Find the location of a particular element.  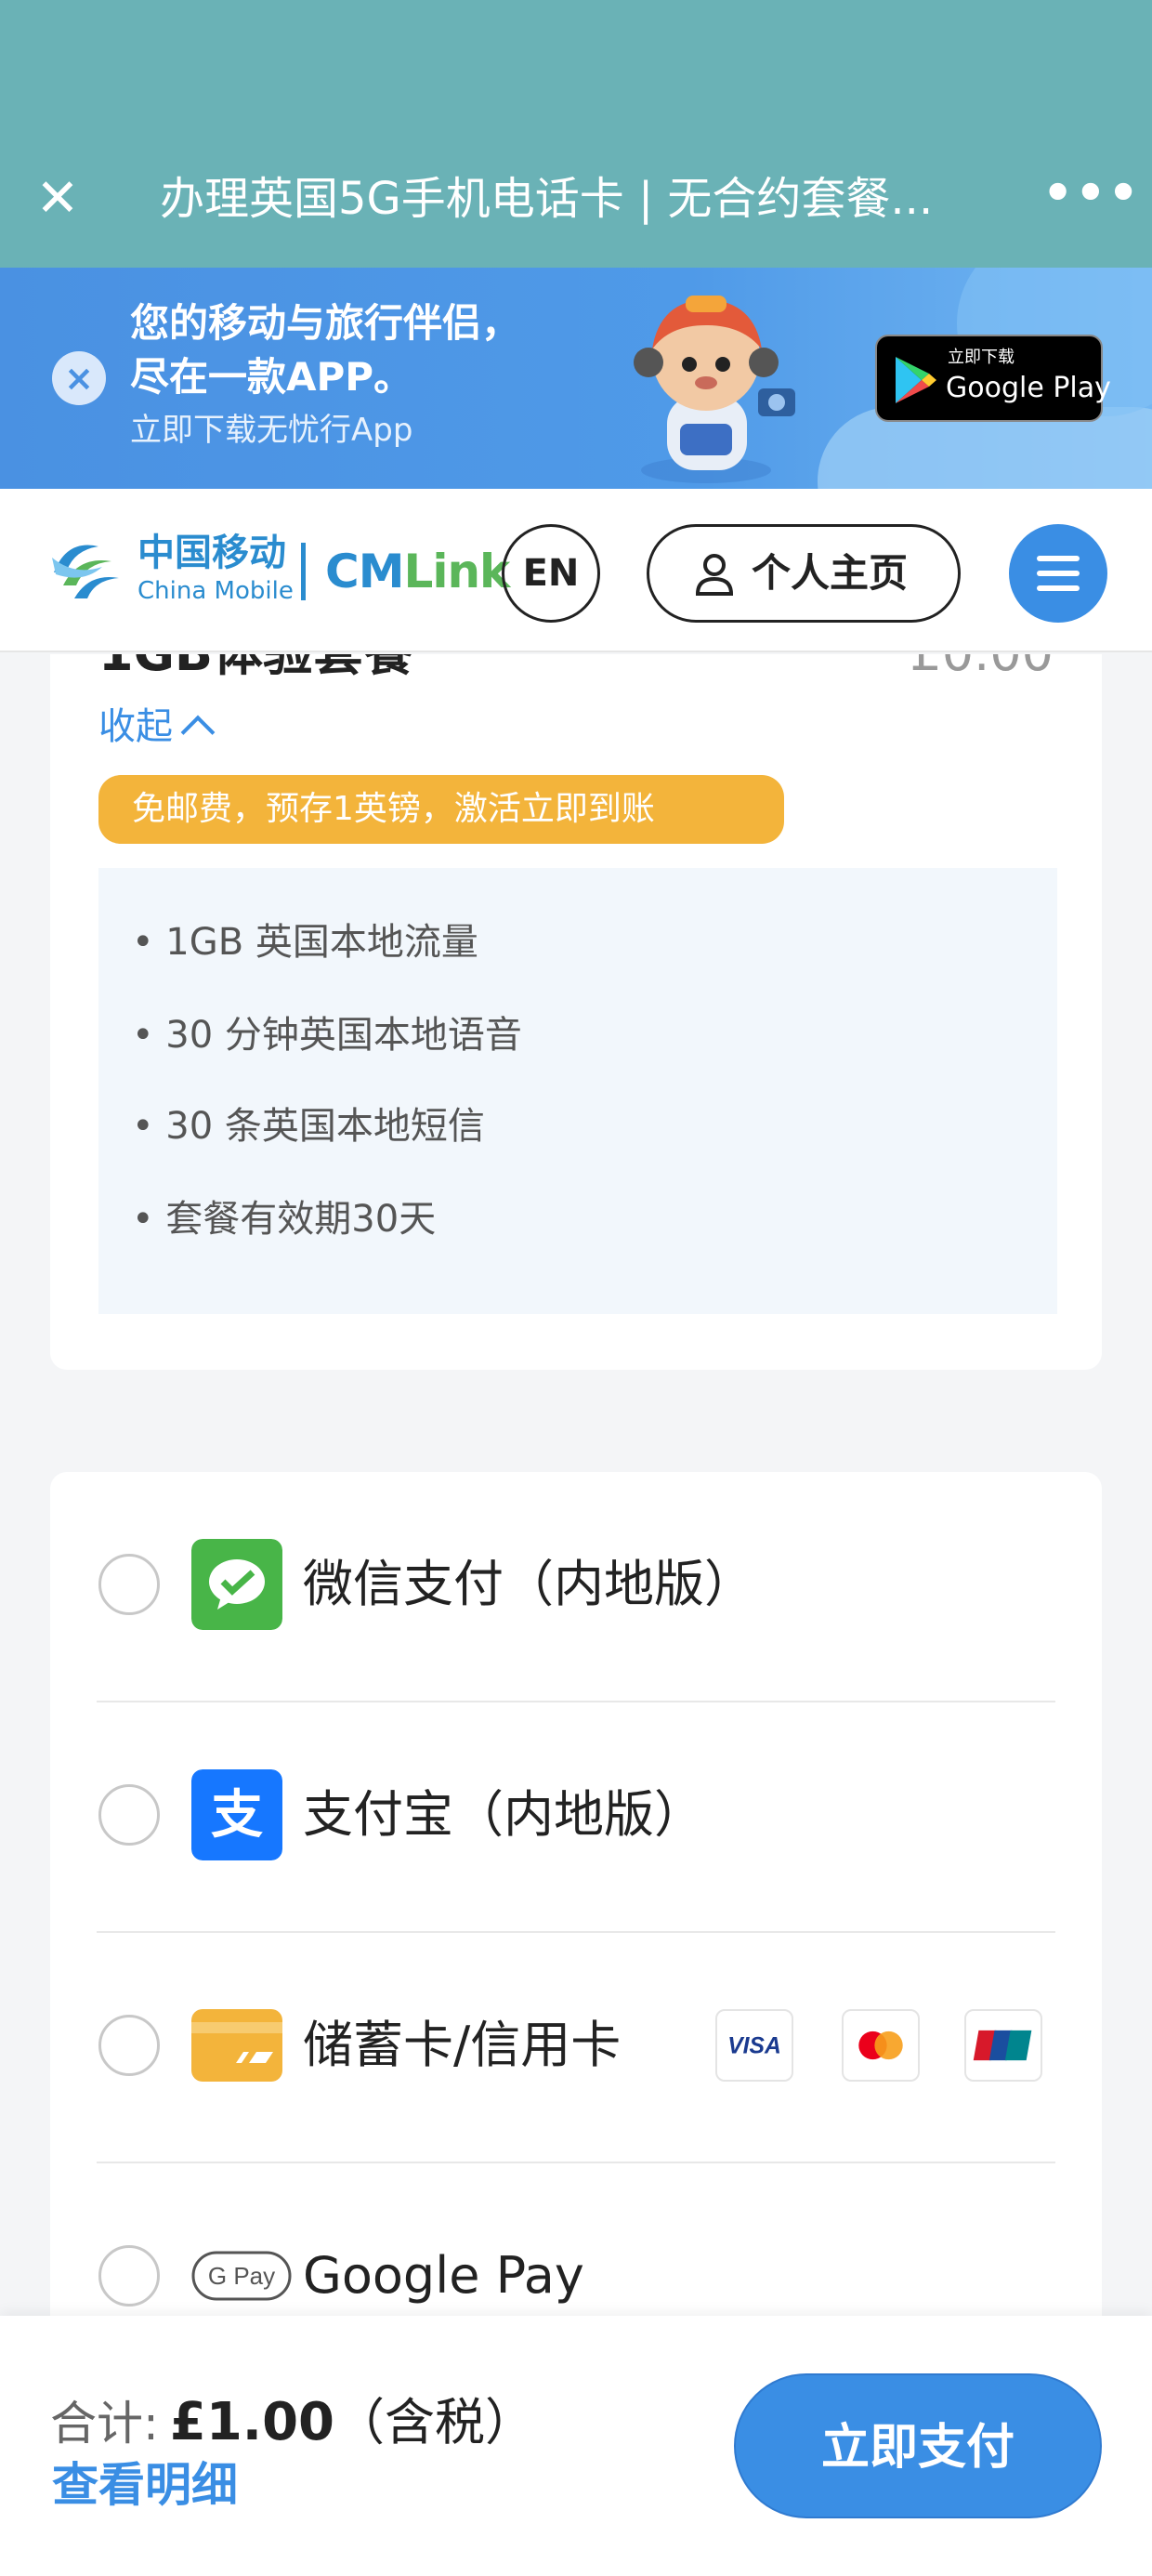

wechat-pay-icon is located at coordinates (236, 1584).